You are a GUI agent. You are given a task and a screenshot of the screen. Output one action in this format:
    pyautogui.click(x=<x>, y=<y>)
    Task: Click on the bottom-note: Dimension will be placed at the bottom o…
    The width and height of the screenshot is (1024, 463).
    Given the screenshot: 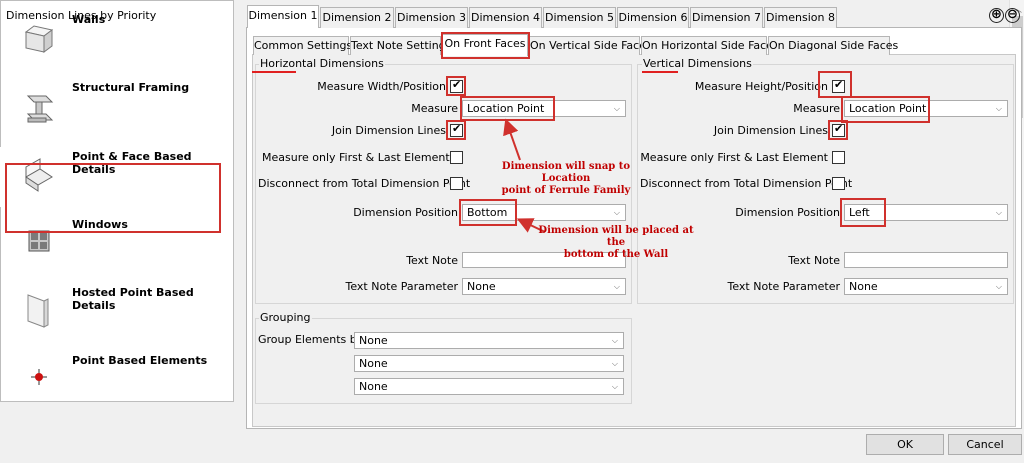 What is the action you would take?
    pyautogui.click(x=616, y=243)
    